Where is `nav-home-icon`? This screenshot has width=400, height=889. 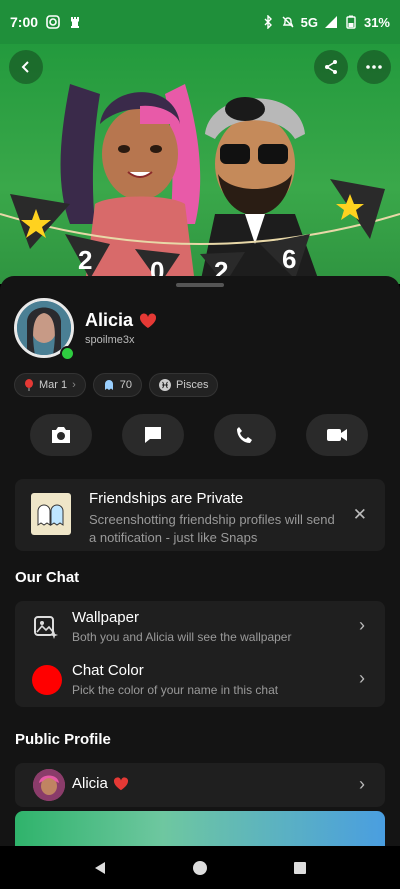
nav-home-icon is located at coordinates (200, 868).